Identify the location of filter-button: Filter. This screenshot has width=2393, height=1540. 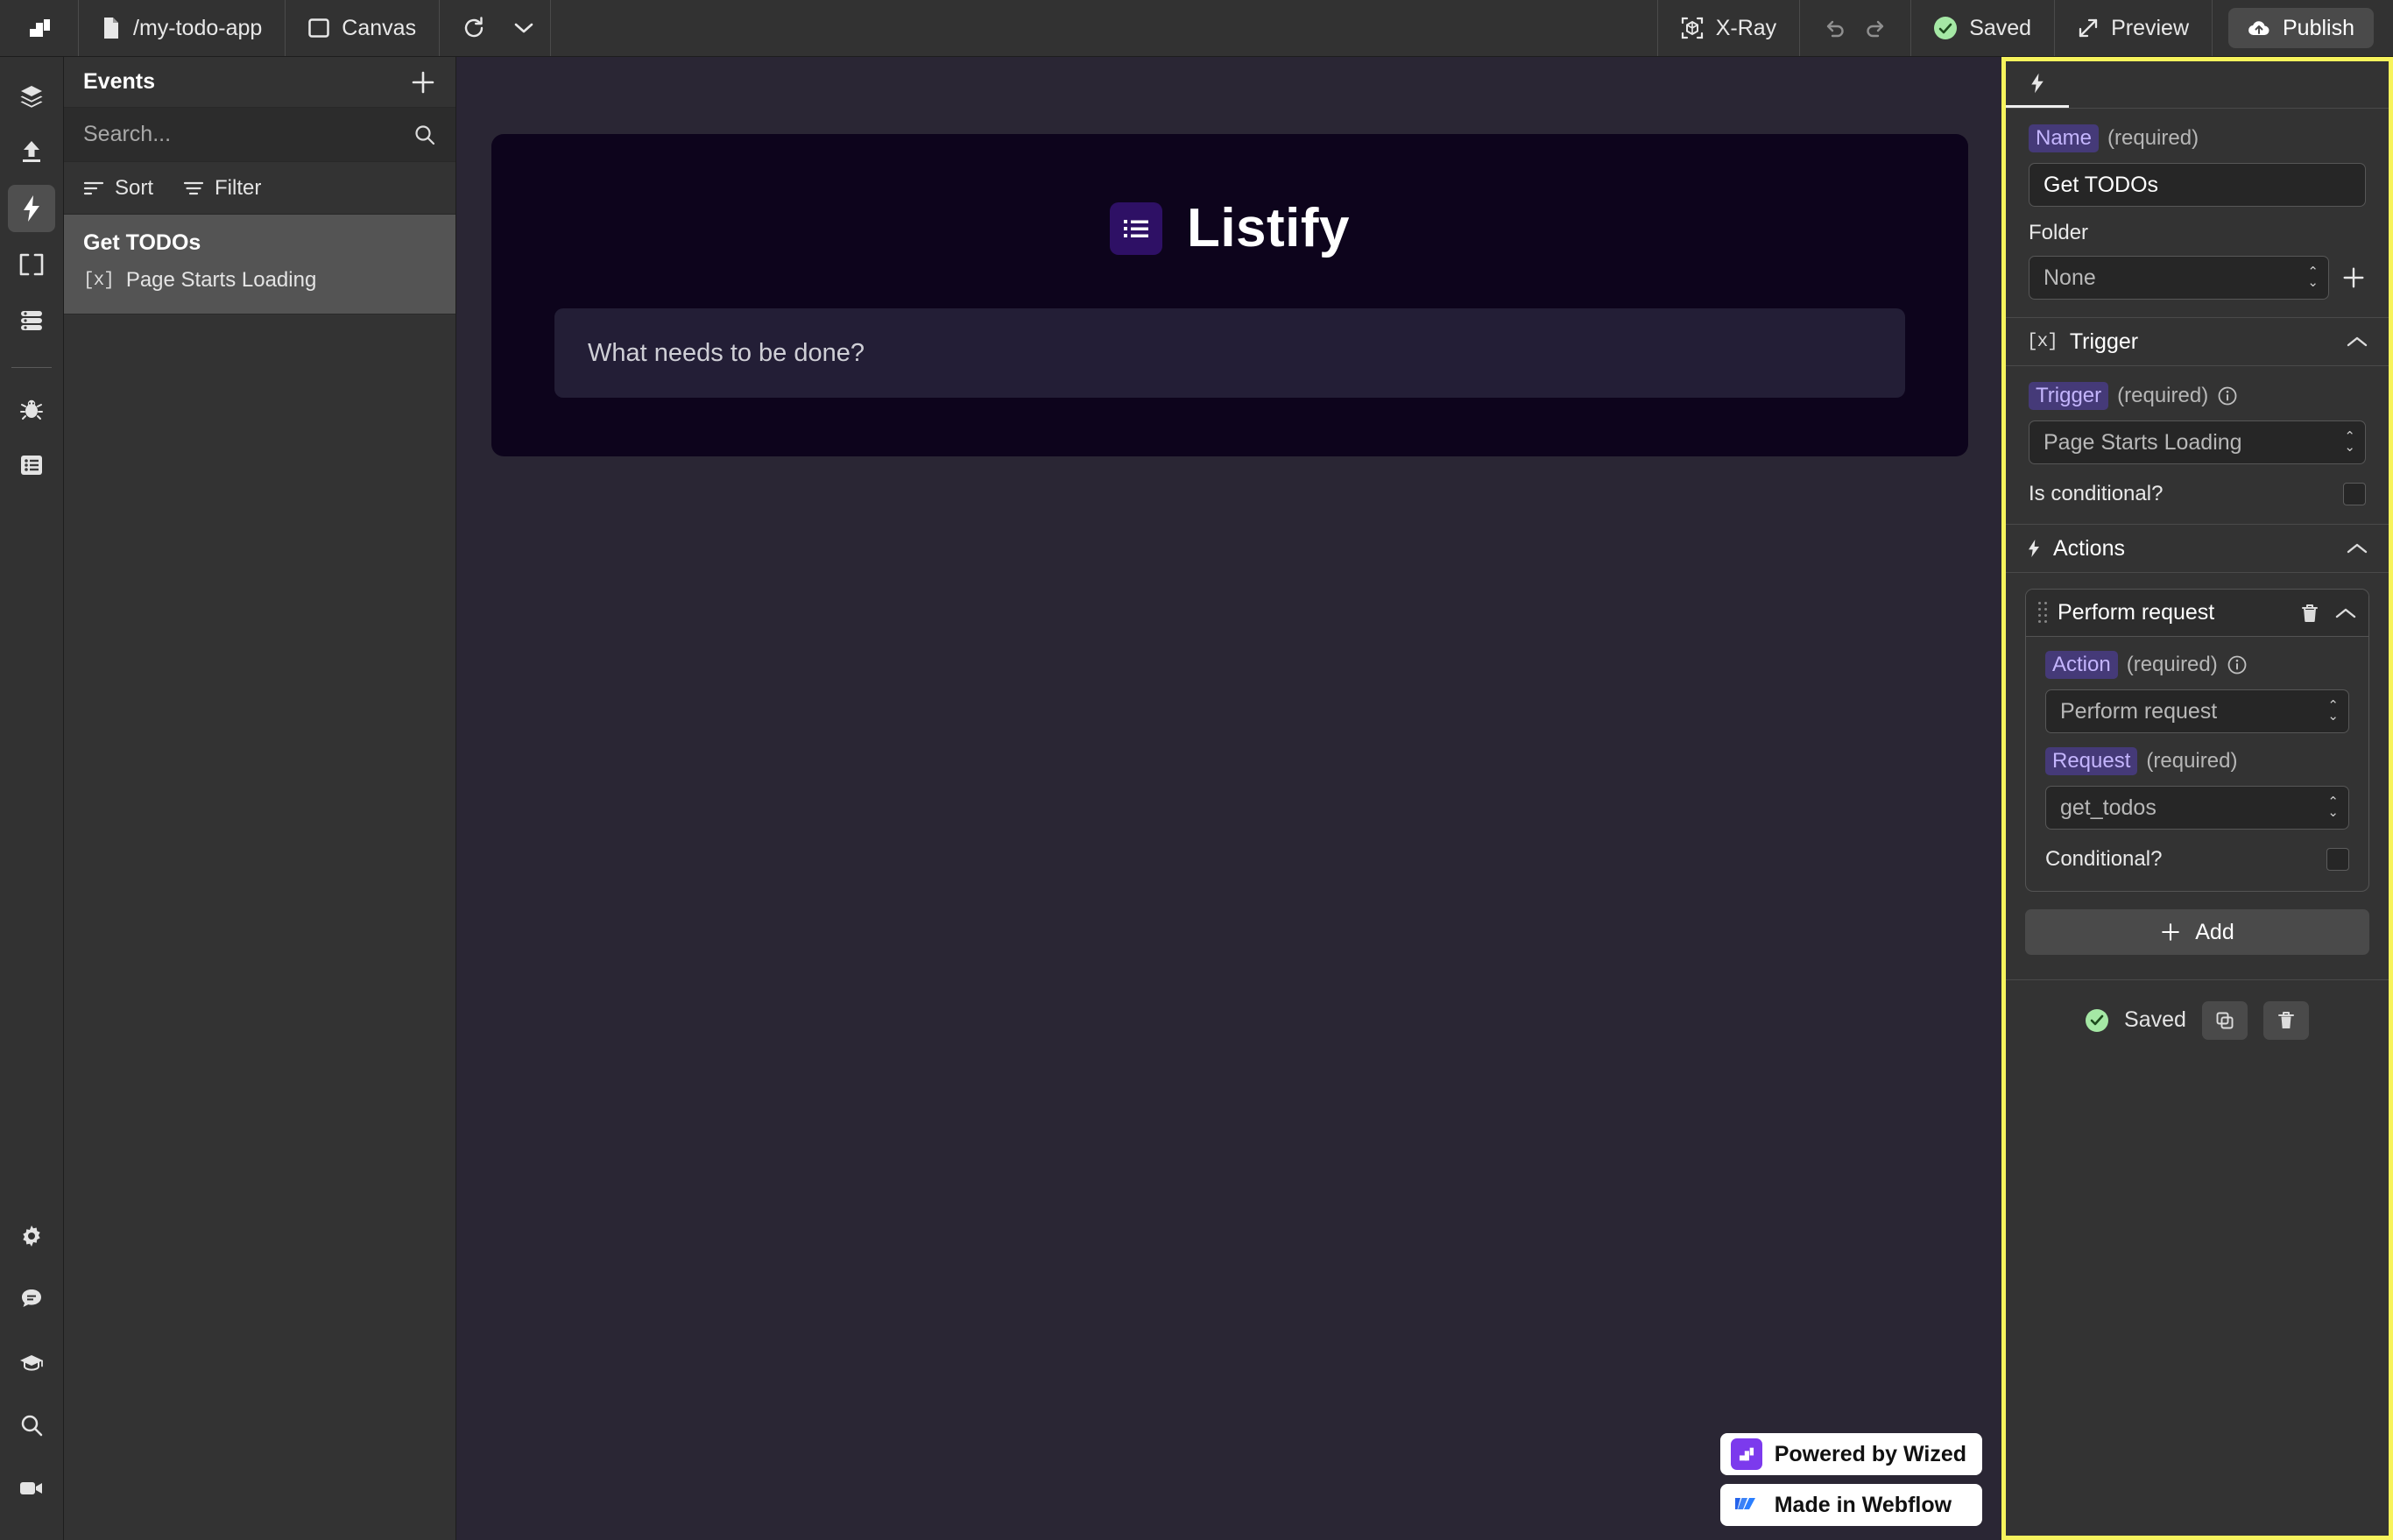
(222, 189).